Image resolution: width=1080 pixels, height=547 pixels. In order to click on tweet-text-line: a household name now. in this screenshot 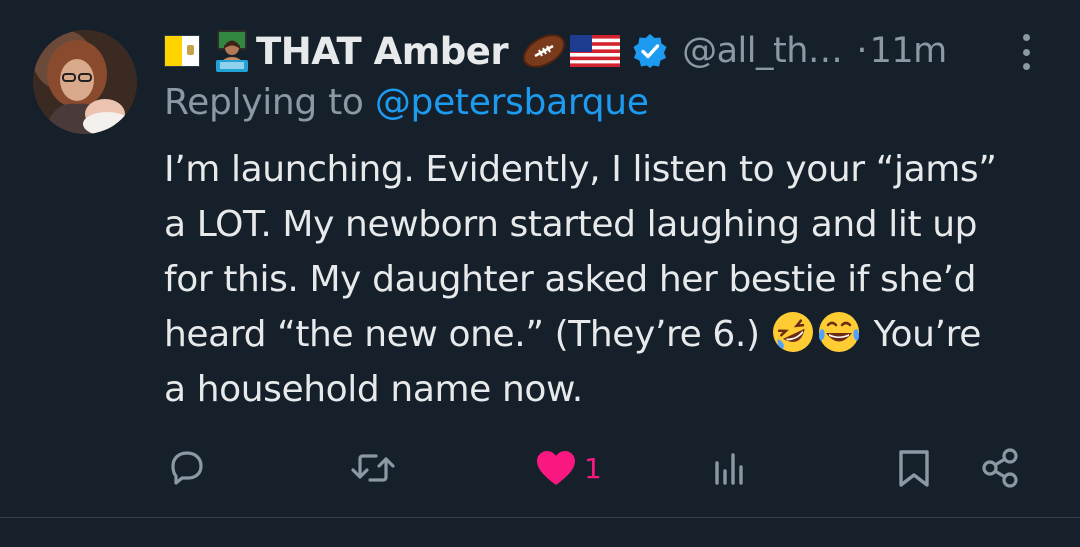, I will do `click(373, 389)`.